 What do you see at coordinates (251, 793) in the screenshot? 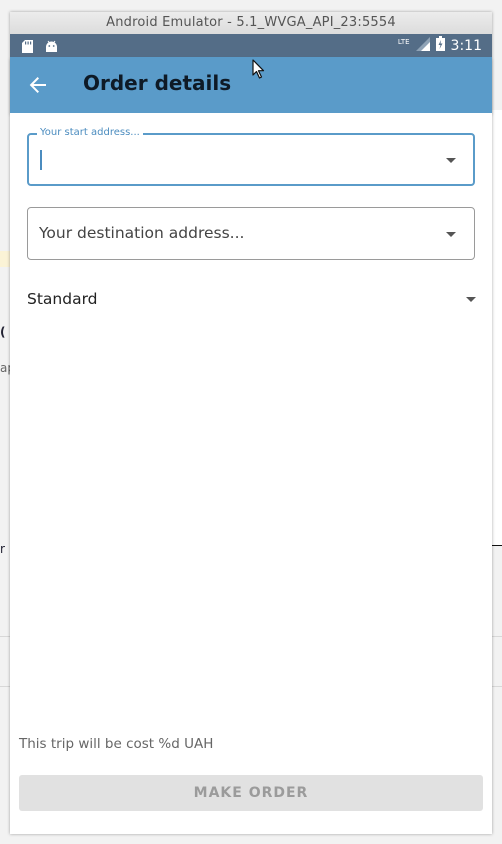
I see `make-order-button: MAKE ORDER` at bounding box center [251, 793].